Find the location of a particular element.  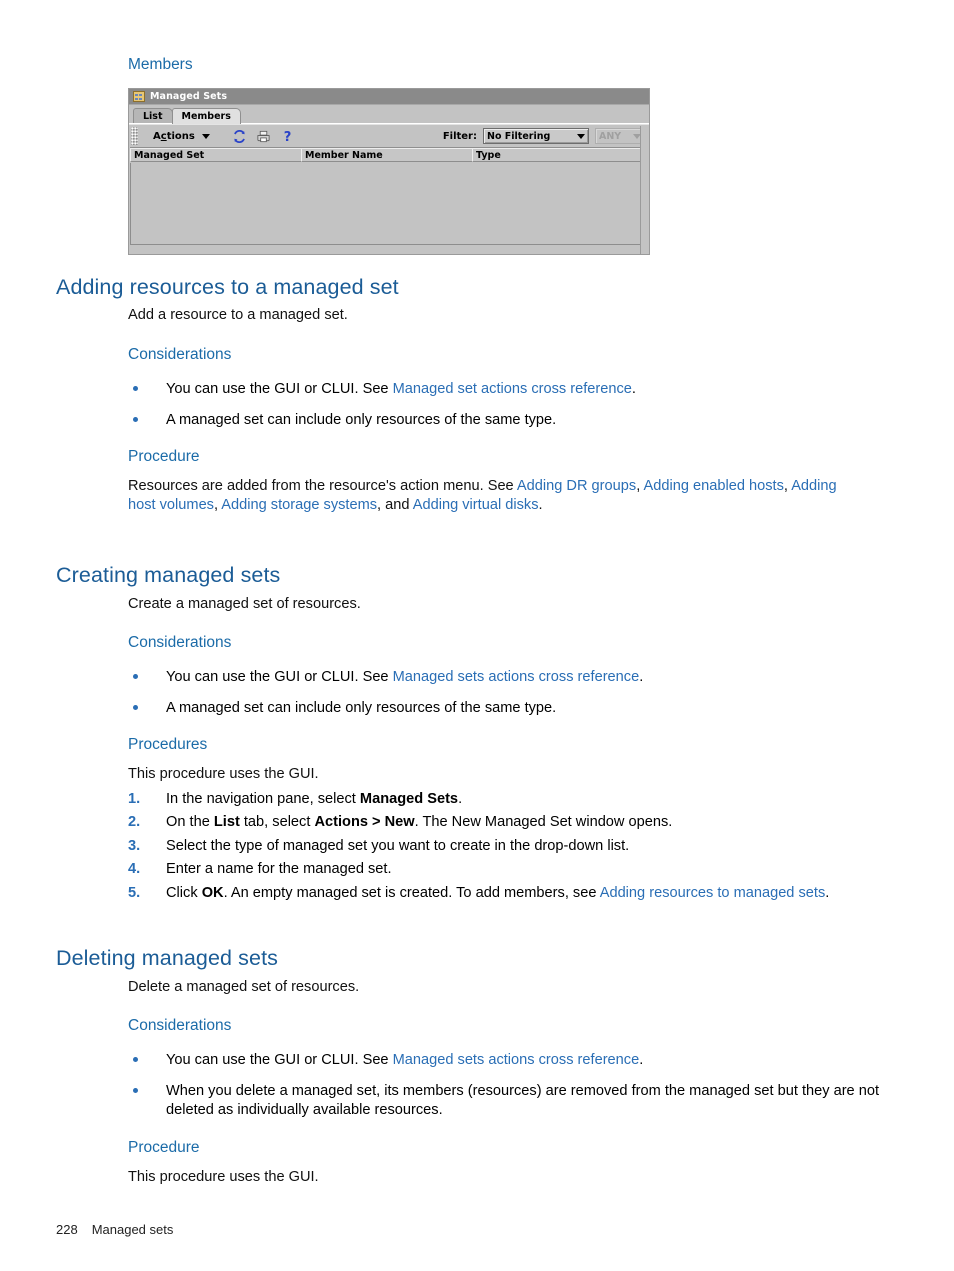

actions-label-rest: tions is located at coordinates (180, 136).